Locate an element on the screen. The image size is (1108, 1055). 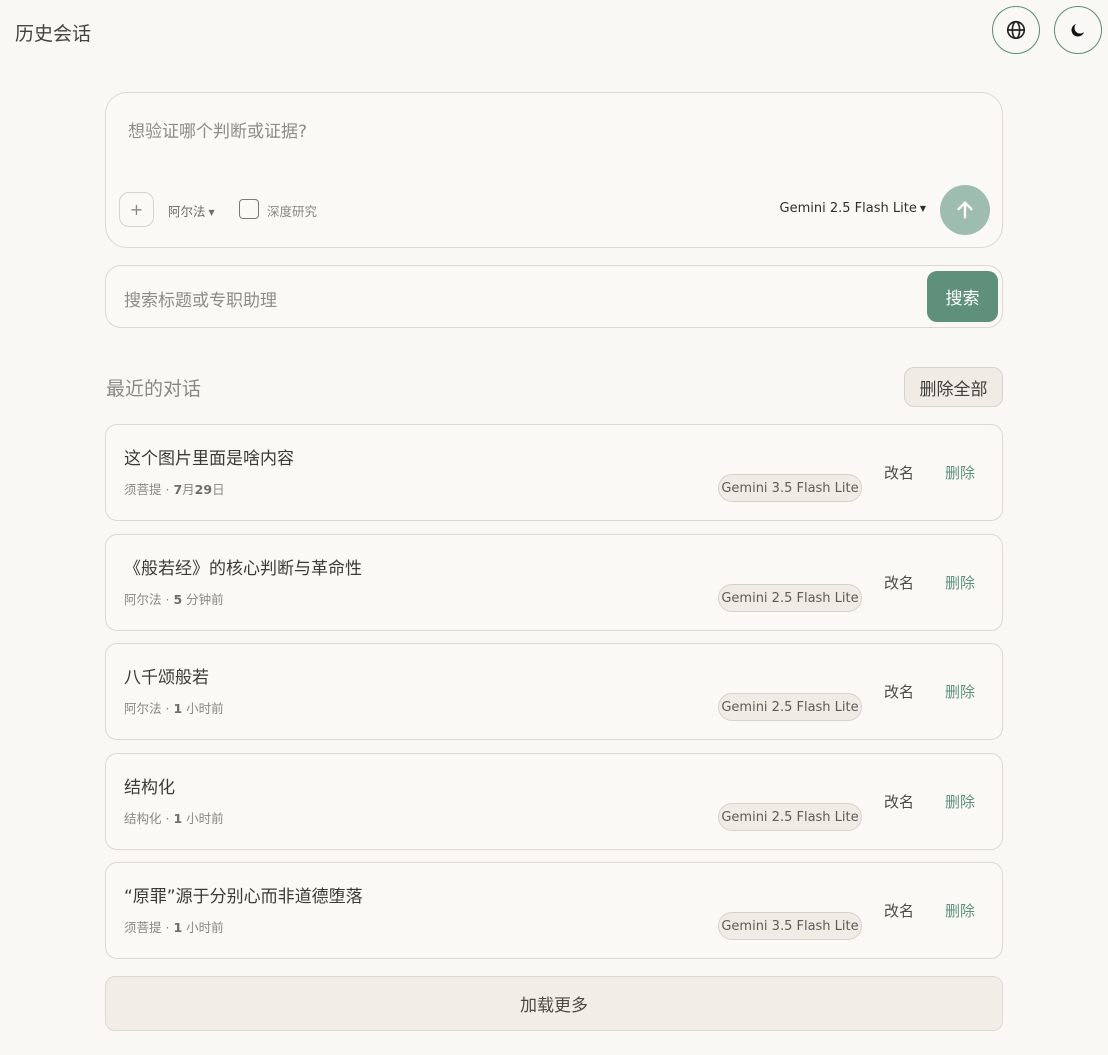
search-button: 搜索 is located at coordinates (962, 296).